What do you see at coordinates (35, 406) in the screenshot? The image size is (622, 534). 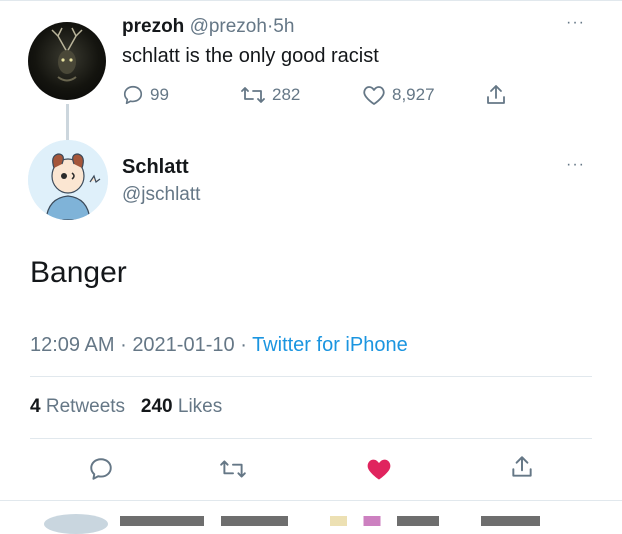 I see `retweets-count: 4` at bounding box center [35, 406].